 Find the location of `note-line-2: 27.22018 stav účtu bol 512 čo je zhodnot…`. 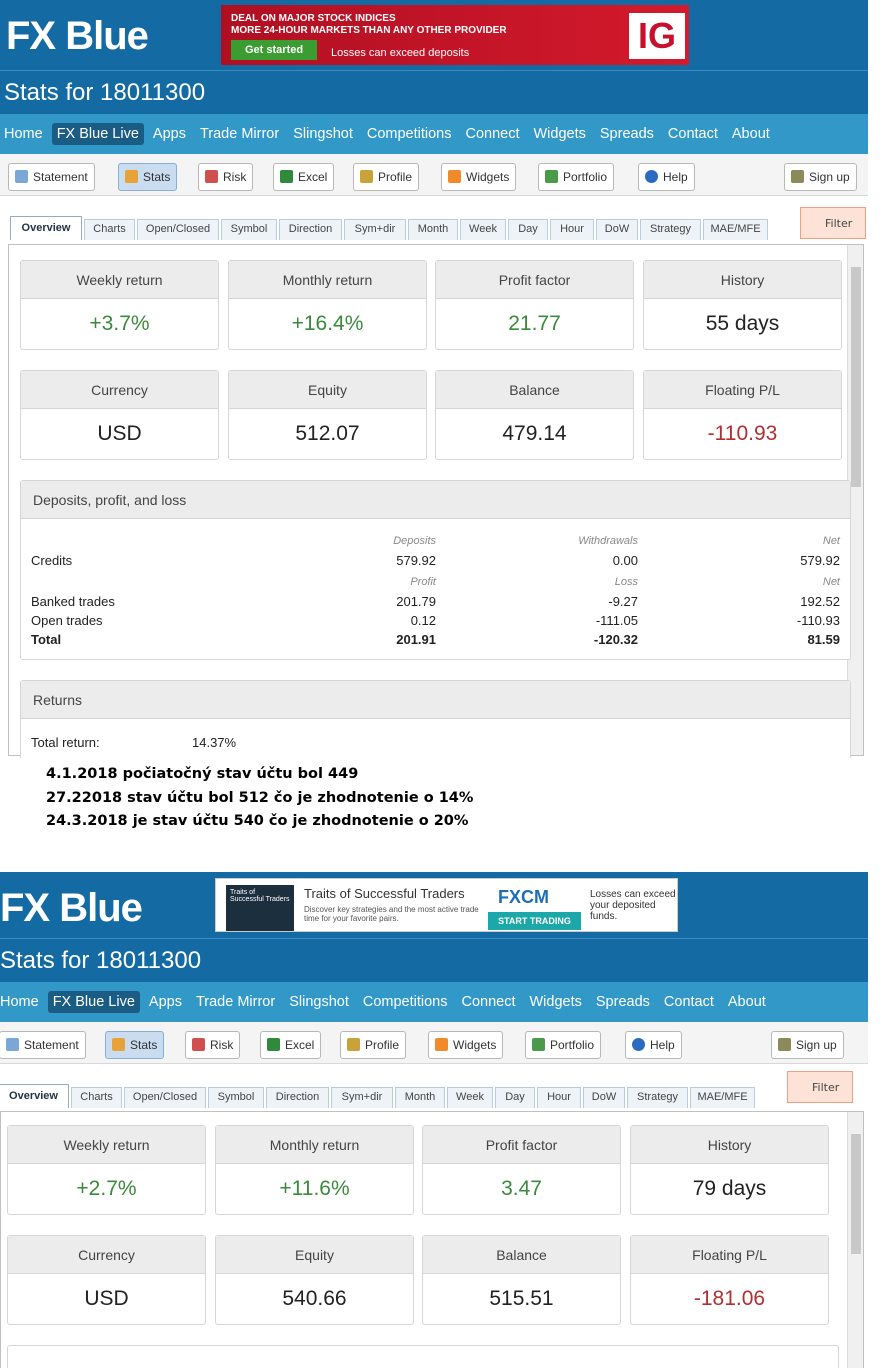

note-line-2: 27.22018 stav účtu bol 512 čo je zhodnot… is located at coordinates (260, 798).